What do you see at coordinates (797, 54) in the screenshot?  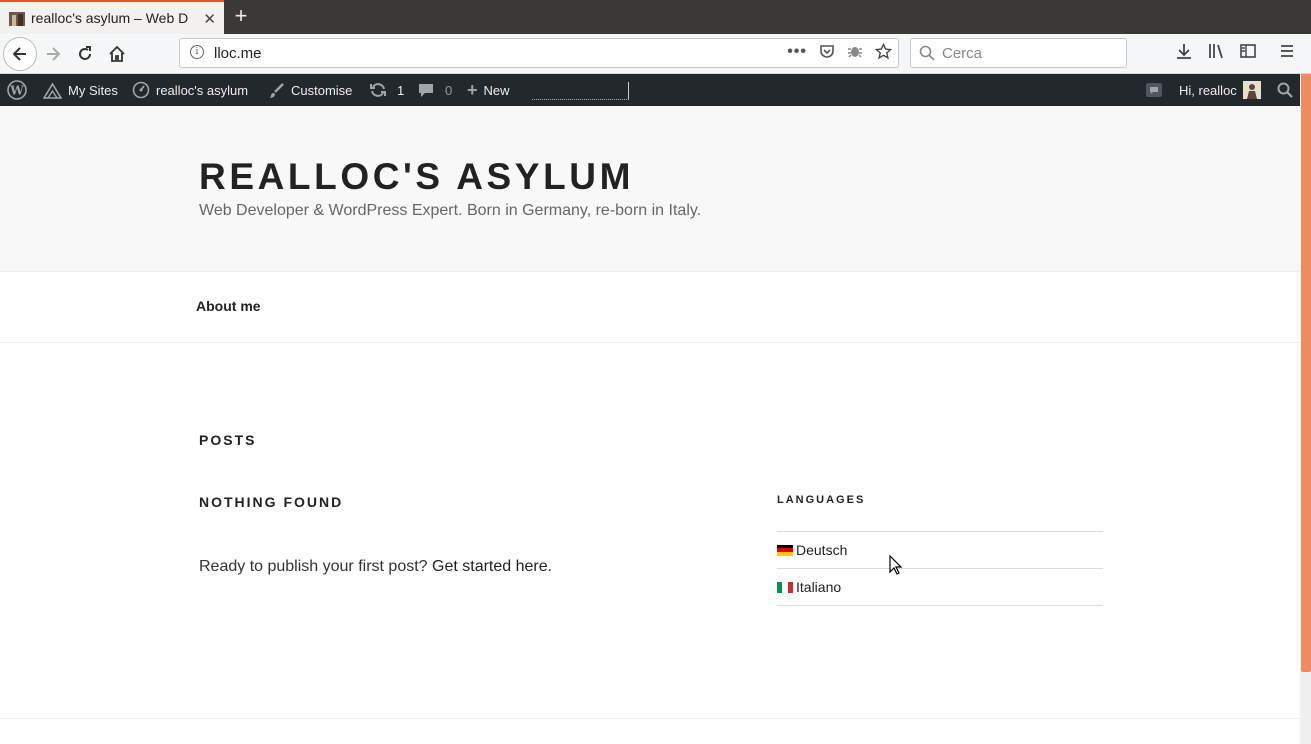 I see `more-actions-icon: •••` at bounding box center [797, 54].